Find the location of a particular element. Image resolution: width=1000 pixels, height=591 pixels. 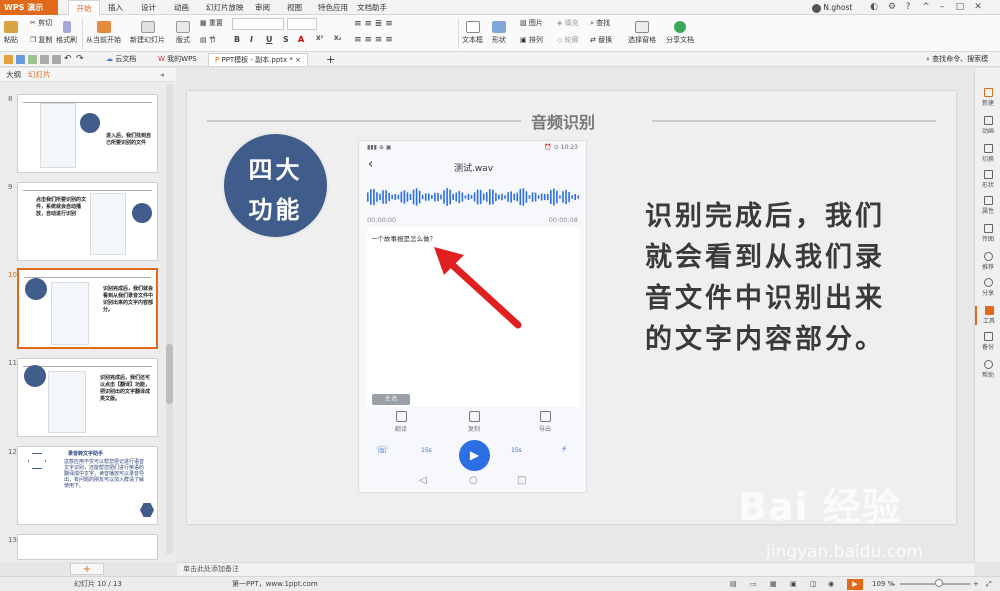

tab-view: 视图 is located at coordinates (294, 7).